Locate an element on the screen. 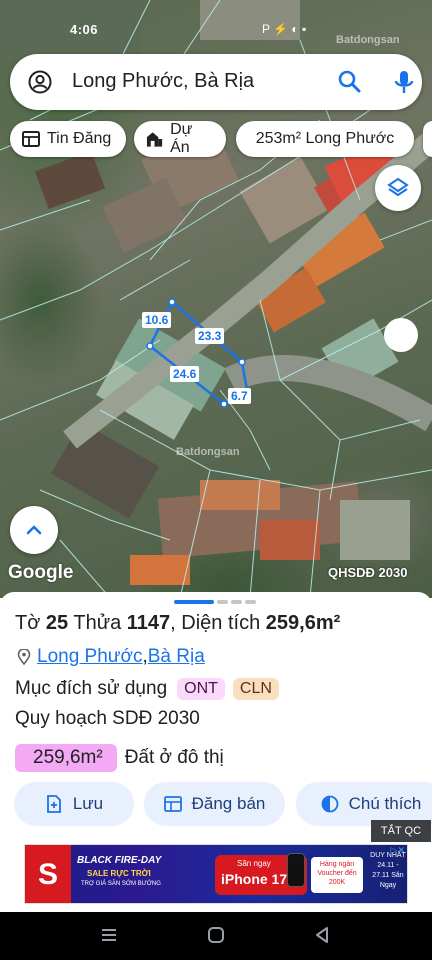  watermark-center: Batdongsan is located at coordinates (208, 452).